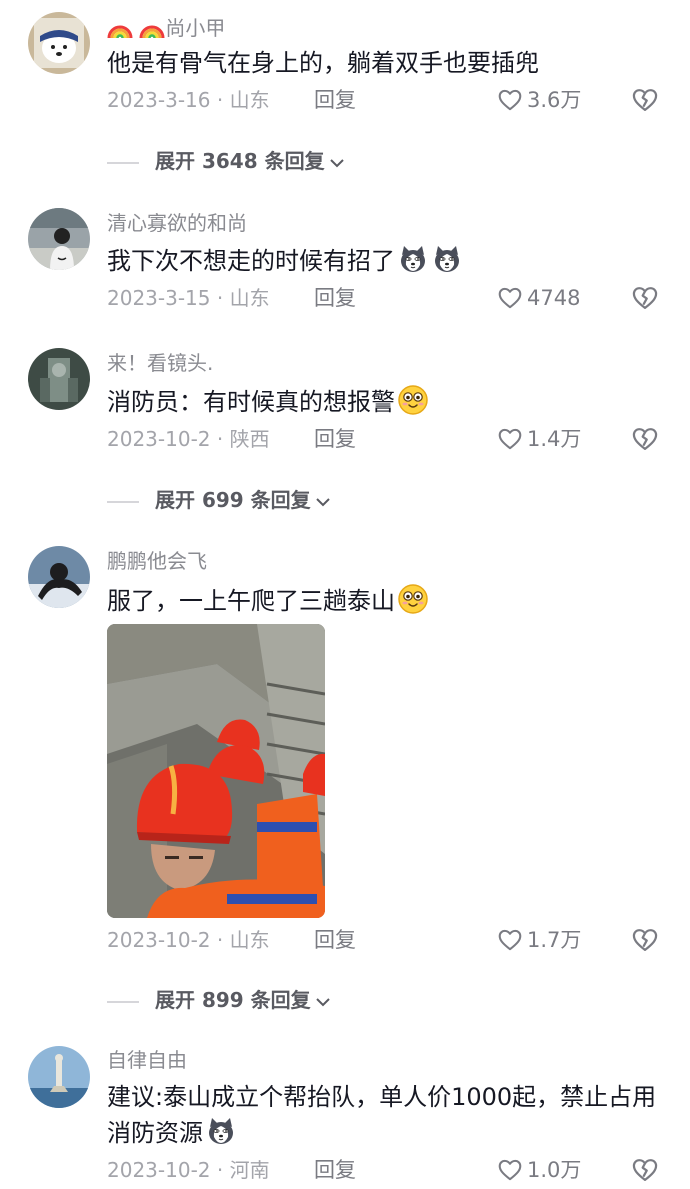  I want to click on like-count: 4748, so click(554, 298).